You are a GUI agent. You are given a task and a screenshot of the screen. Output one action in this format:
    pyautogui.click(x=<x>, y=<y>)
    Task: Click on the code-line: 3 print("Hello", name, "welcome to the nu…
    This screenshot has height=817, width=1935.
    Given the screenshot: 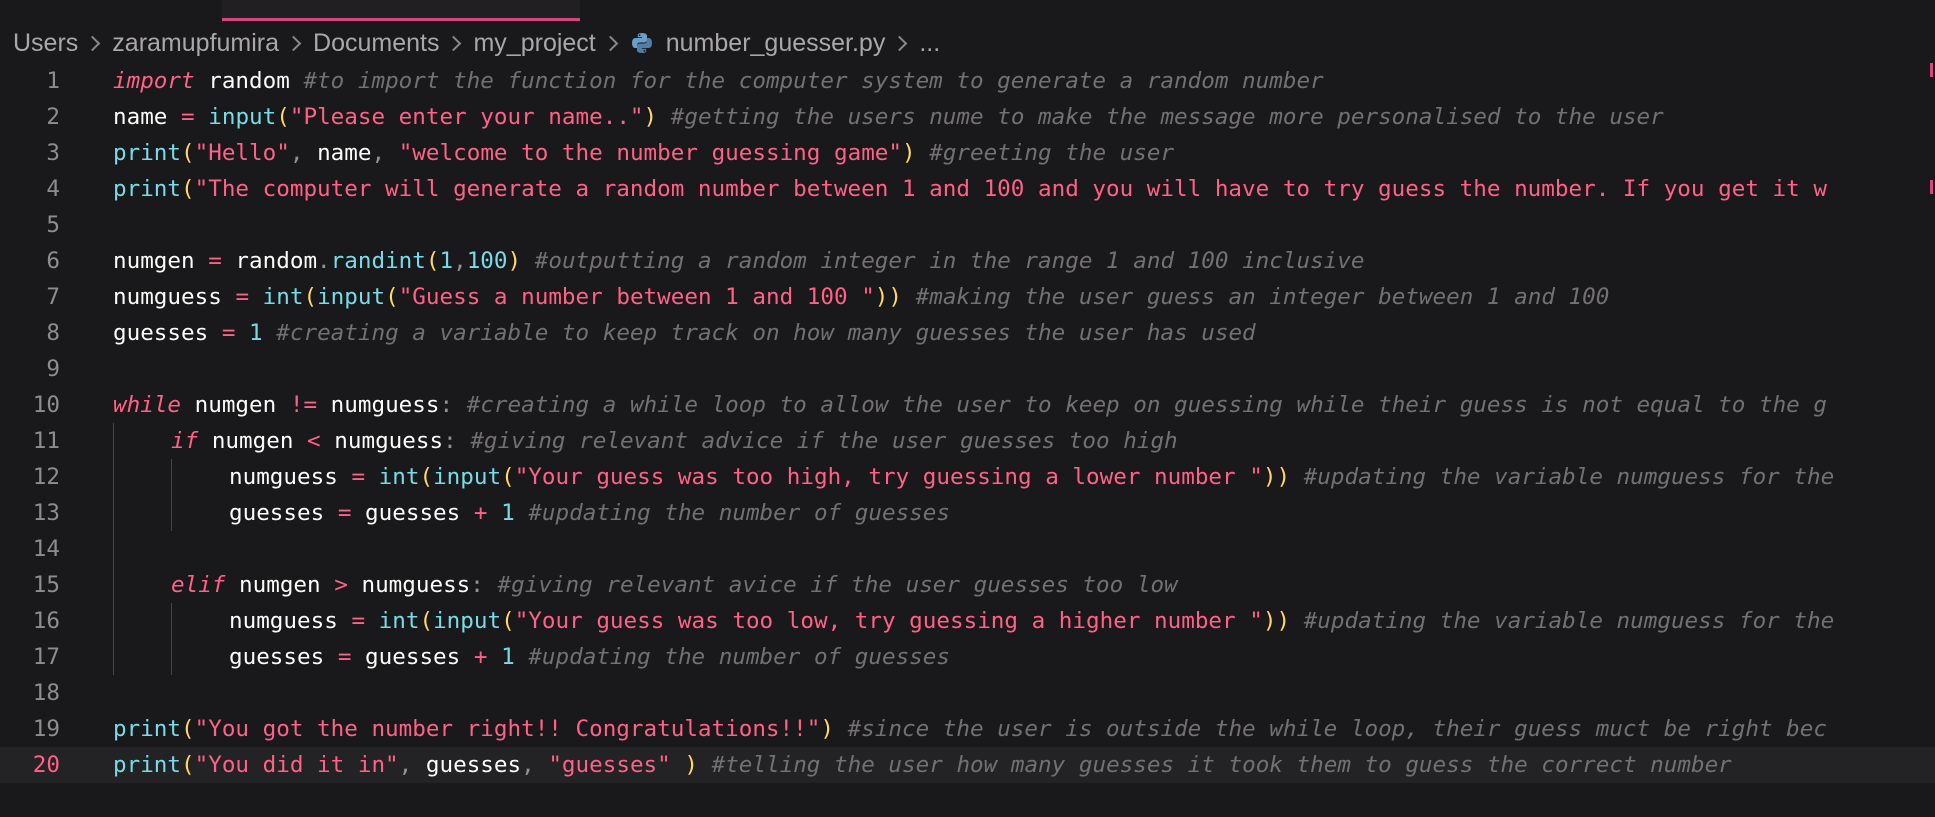 What is the action you would take?
    pyautogui.click(x=967, y=153)
    